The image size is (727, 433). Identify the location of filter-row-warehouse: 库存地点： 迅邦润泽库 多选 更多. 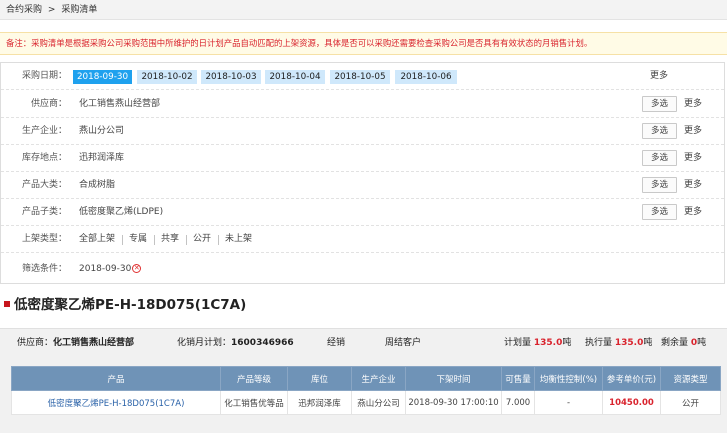
(362, 158).